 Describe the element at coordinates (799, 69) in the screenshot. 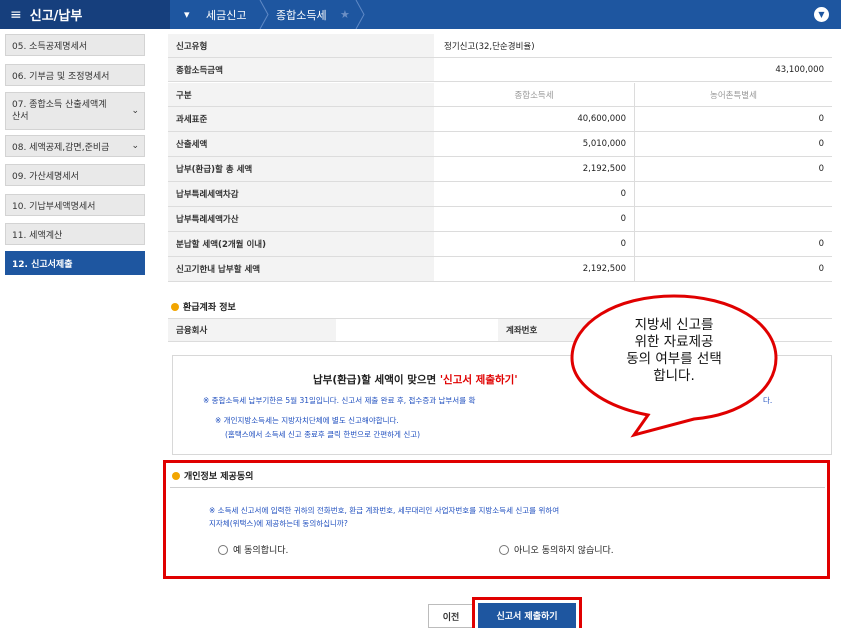

I see `income-value: 43,100,000` at that location.